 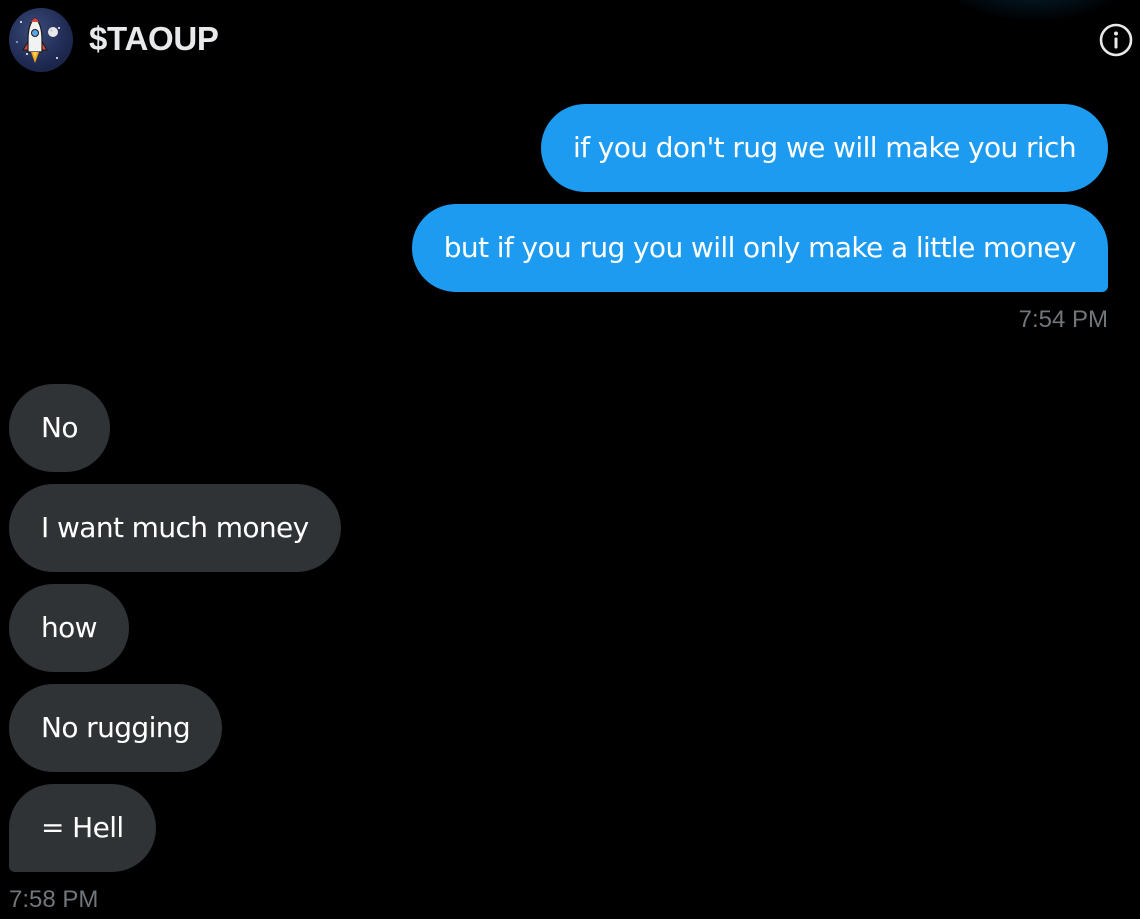 I want to click on received-message: No rugging, so click(x=116, y=728).